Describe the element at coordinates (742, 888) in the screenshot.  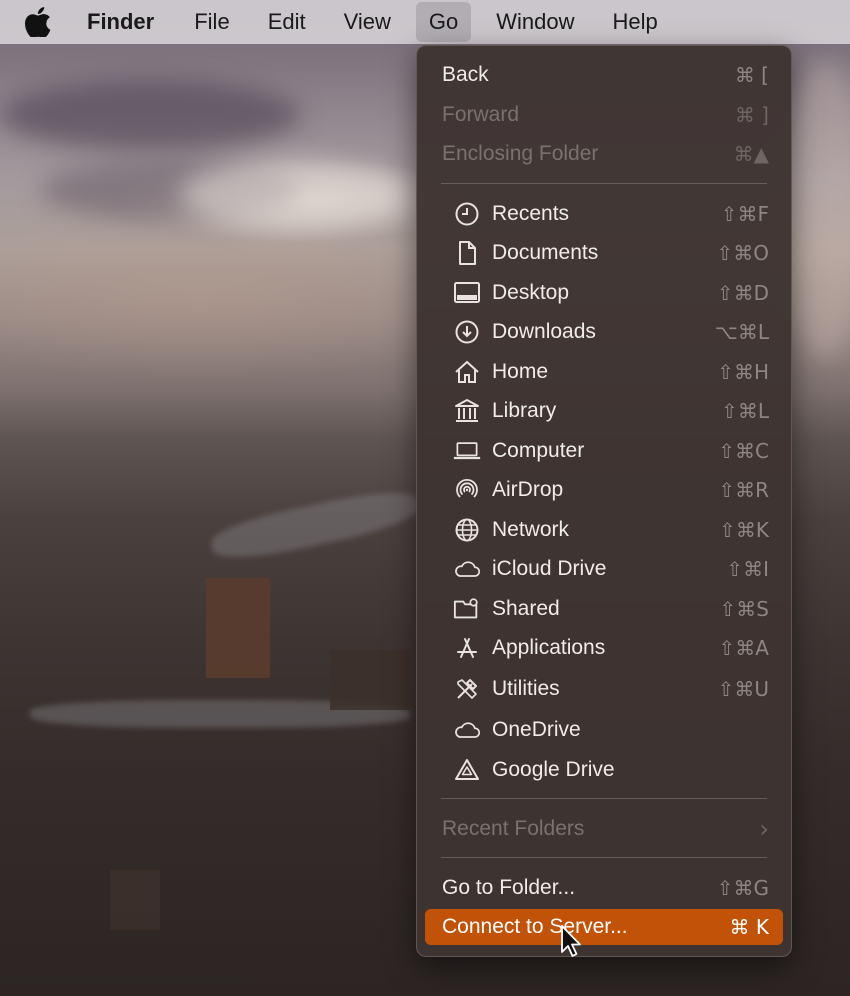
I see `shortcut-label: ⇧⌘G` at that location.